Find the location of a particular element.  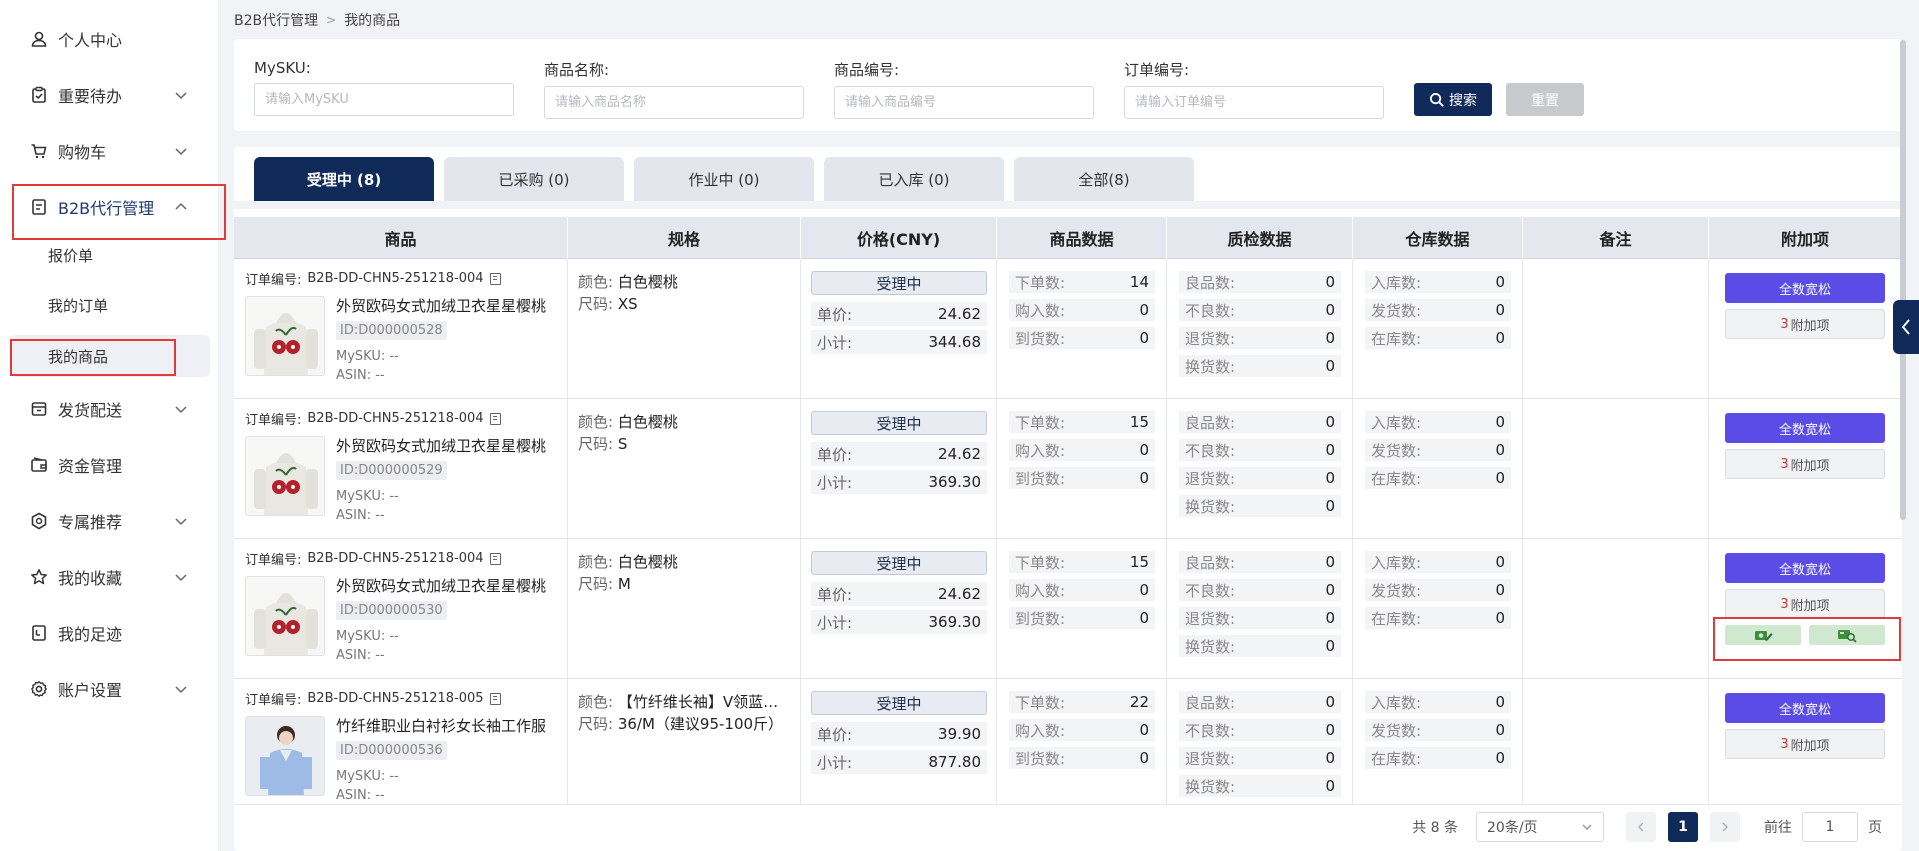

reset-button: 重置 is located at coordinates (1545, 99).